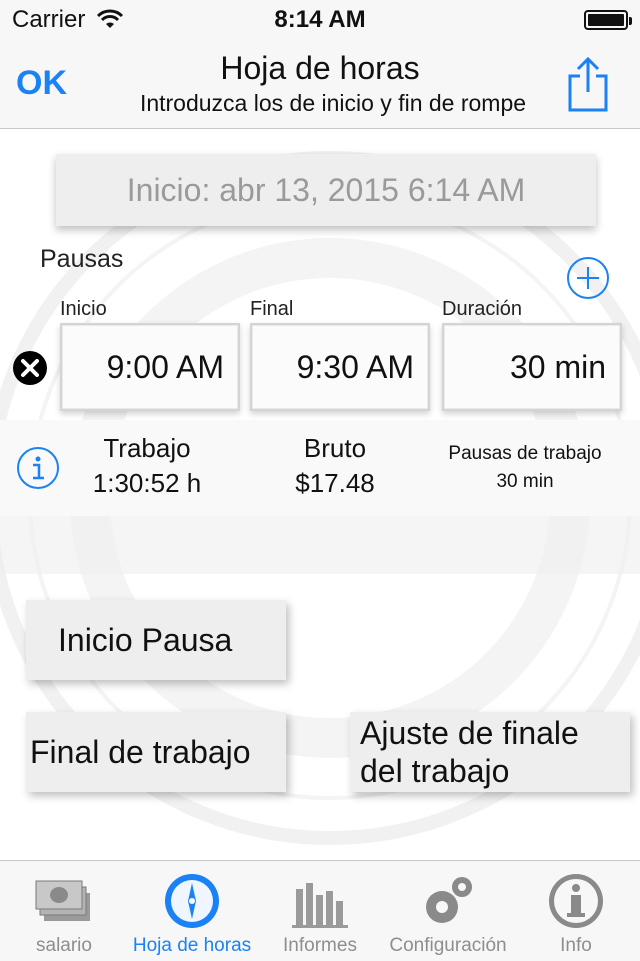 This screenshot has height=961, width=640. I want to click on start-pause-button: Inicio Pausa, so click(156, 640).